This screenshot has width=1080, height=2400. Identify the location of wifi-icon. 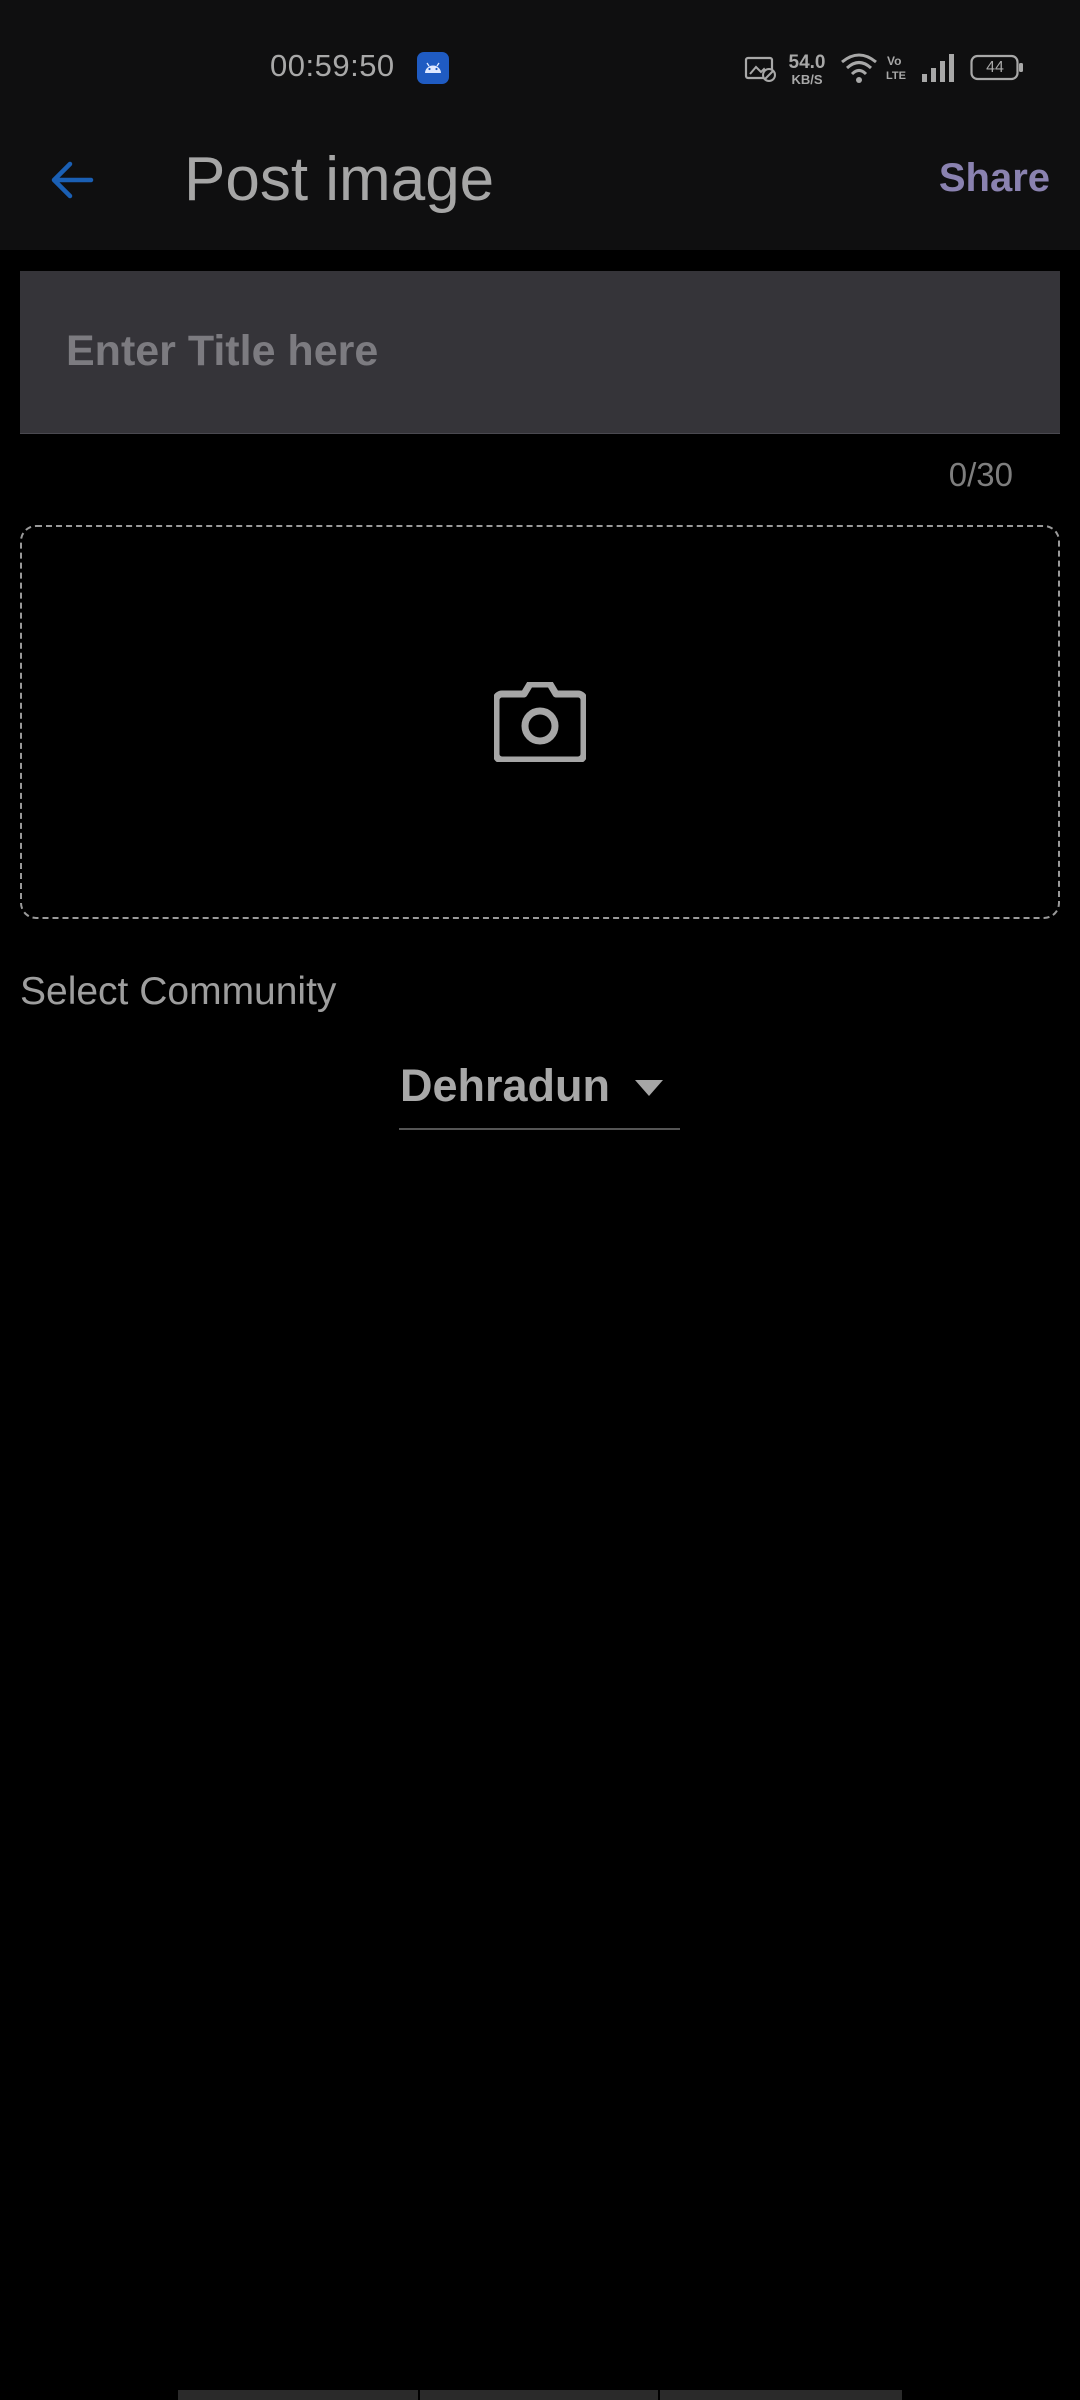
(859, 68).